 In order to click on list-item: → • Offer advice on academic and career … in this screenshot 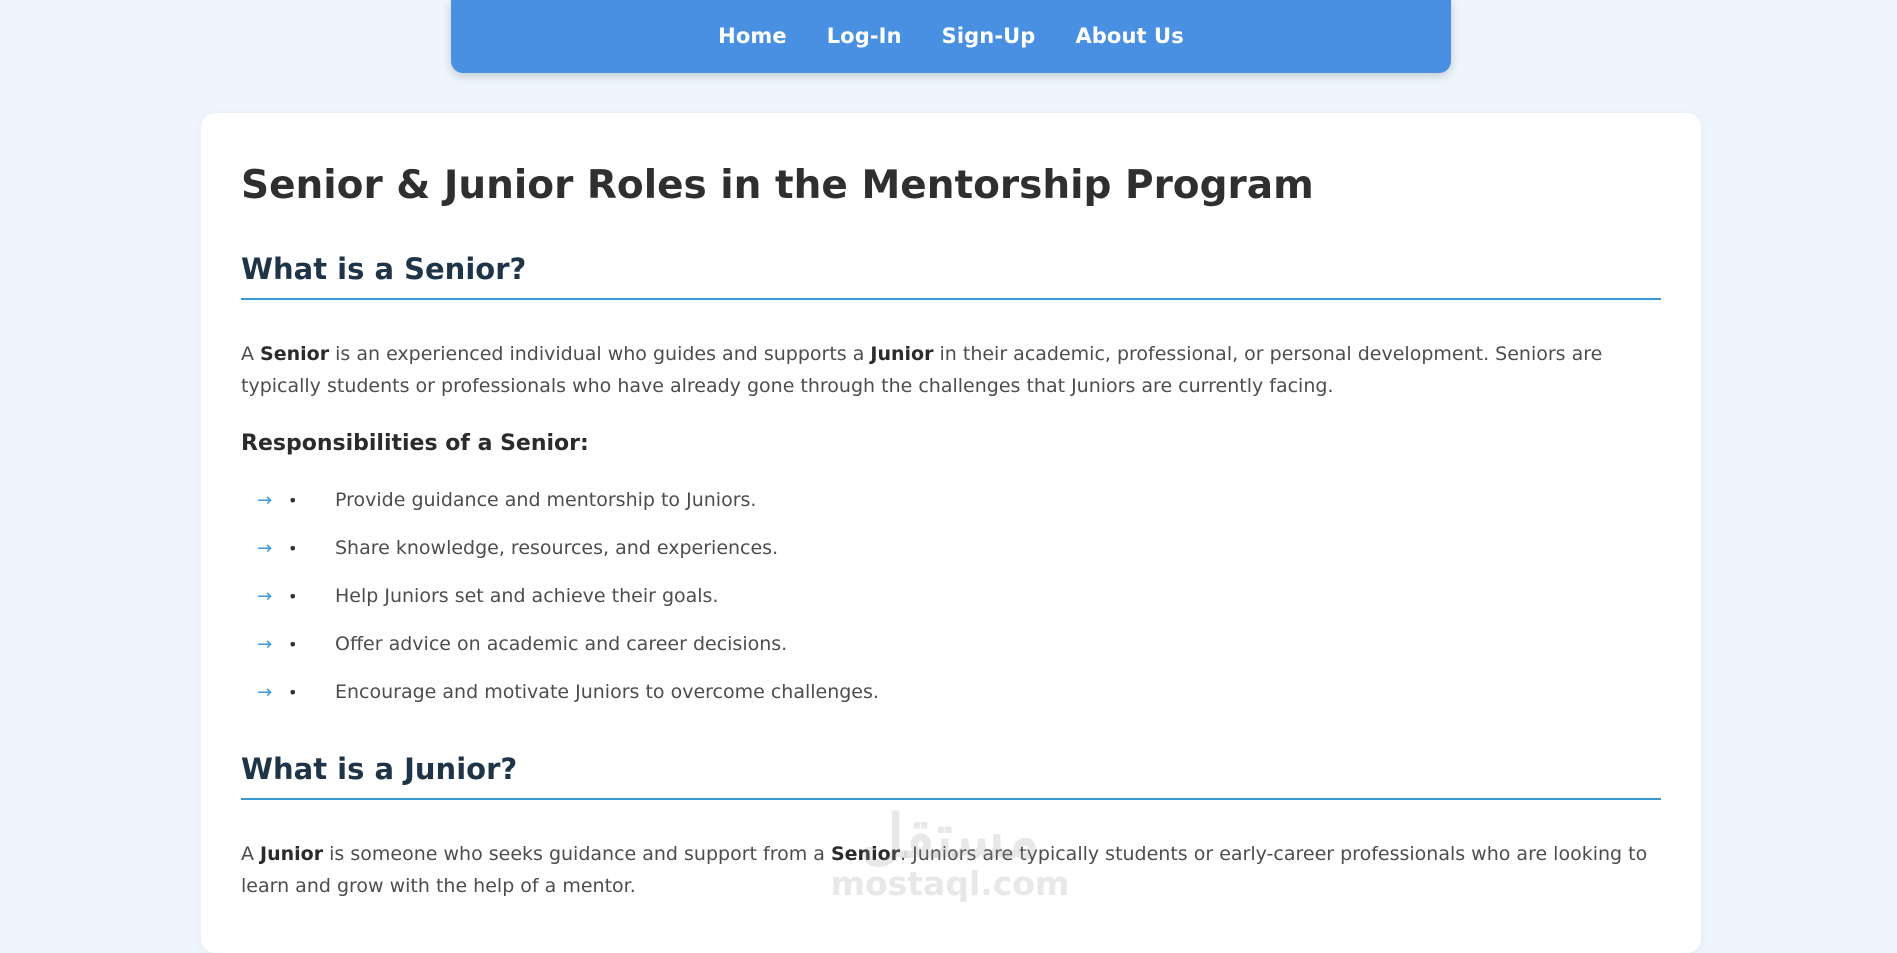, I will do `click(568, 644)`.